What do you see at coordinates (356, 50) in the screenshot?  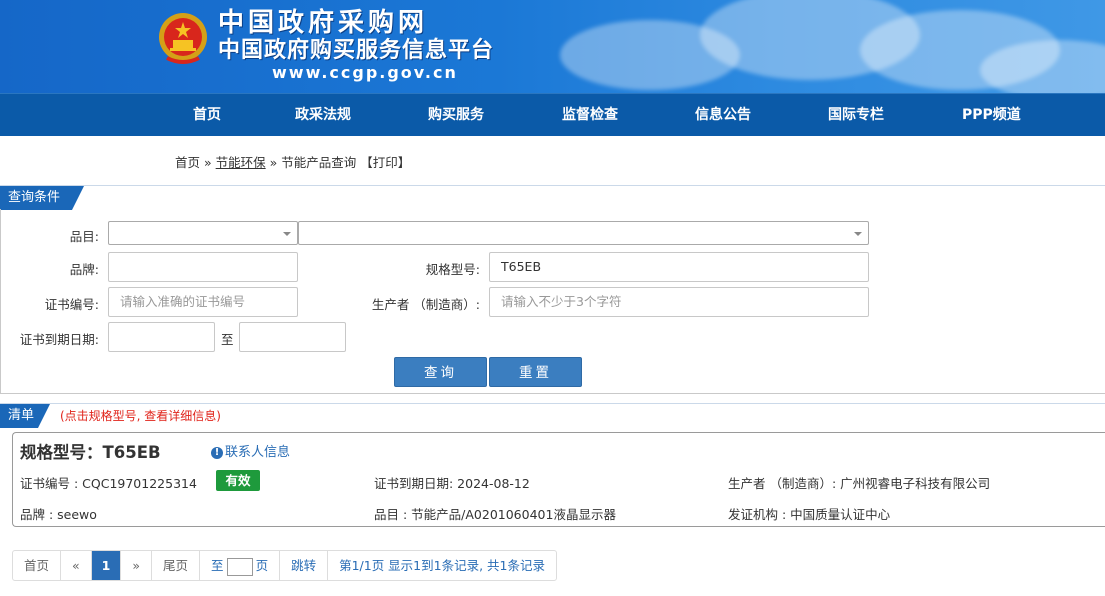 I see `site-subtitle: 中国政府购买服务信息平台` at bounding box center [356, 50].